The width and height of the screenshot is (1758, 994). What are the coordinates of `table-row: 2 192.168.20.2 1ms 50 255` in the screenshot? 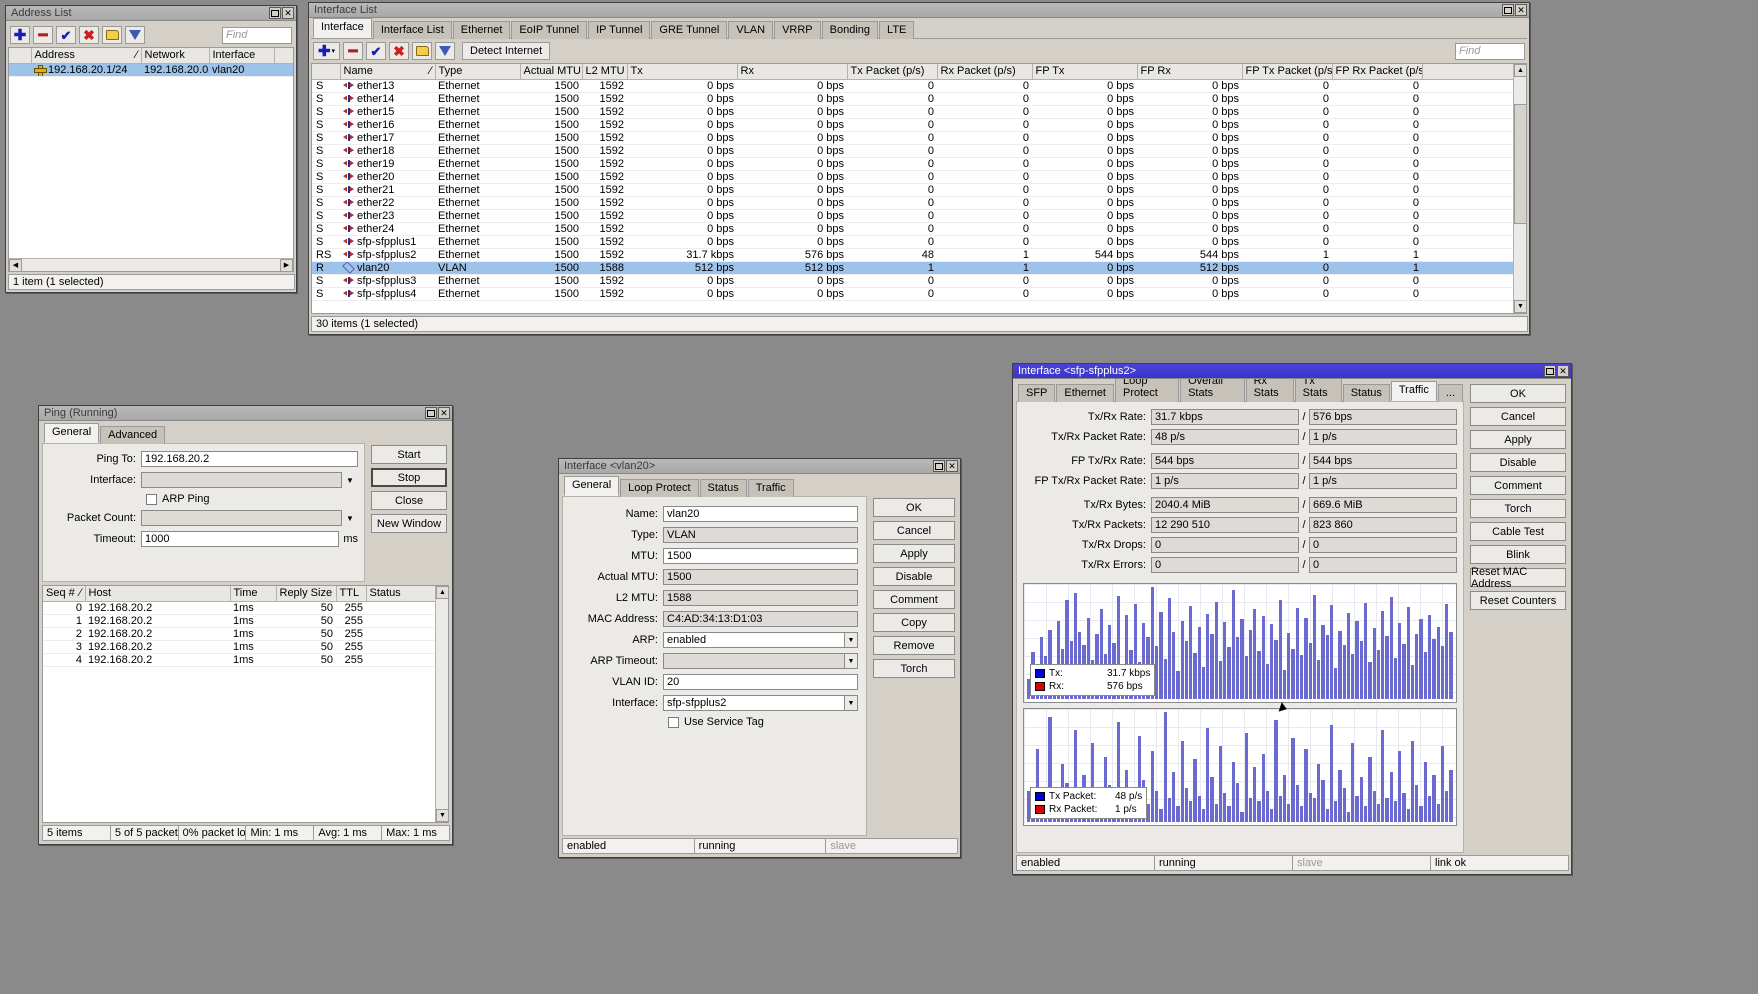 It's located at (245, 634).